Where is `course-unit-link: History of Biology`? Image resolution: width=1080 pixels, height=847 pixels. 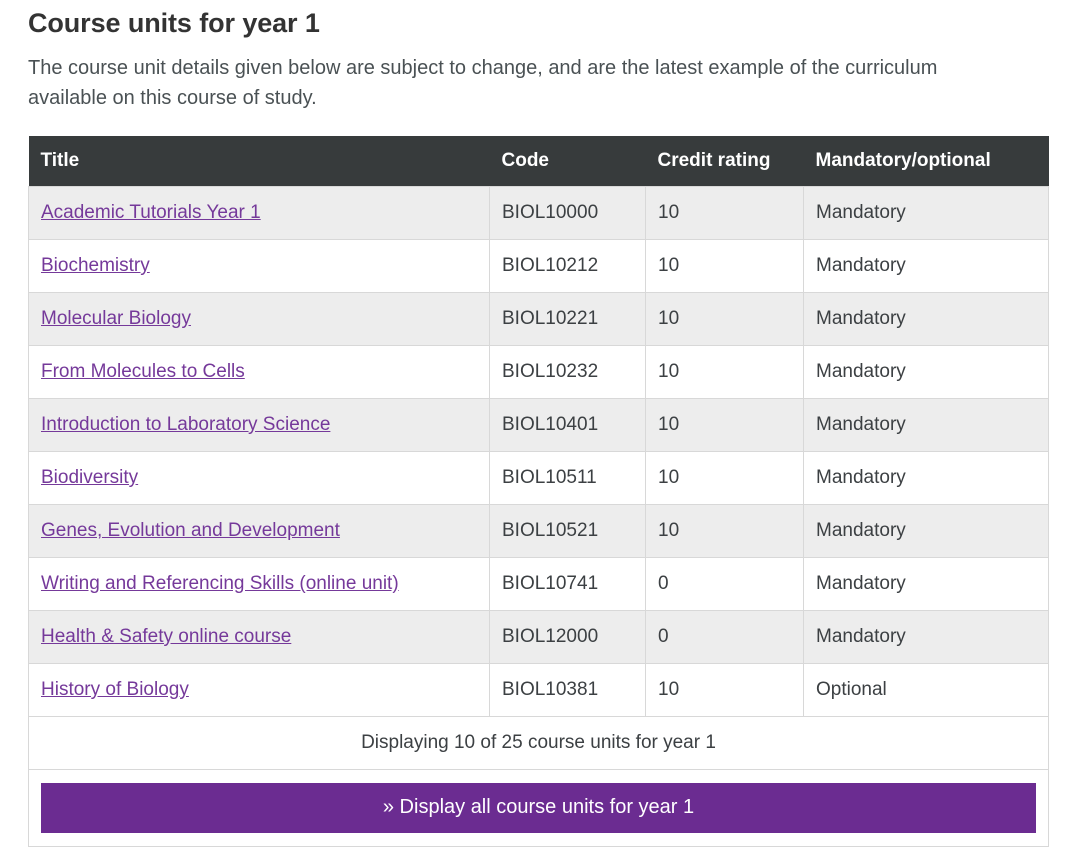
course-unit-link: History of Biology is located at coordinates (115, 689).